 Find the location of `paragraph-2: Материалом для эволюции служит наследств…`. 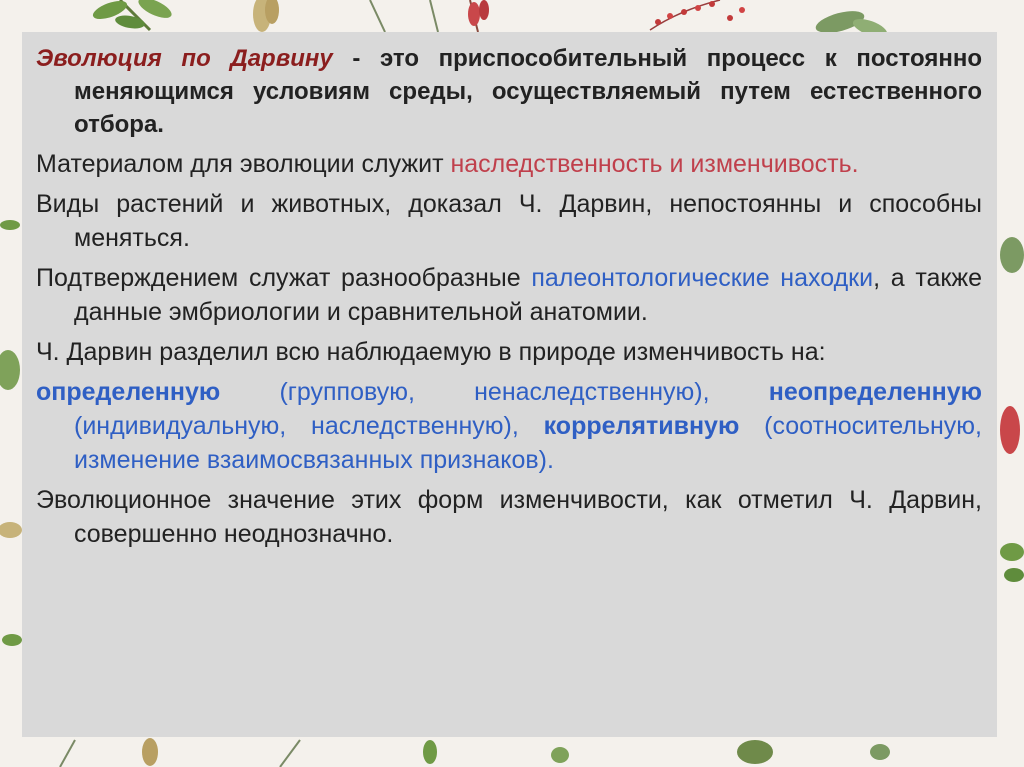

paragraph-2: Материалом для эволюции служит наследств… is located at coordinates (509, 164).